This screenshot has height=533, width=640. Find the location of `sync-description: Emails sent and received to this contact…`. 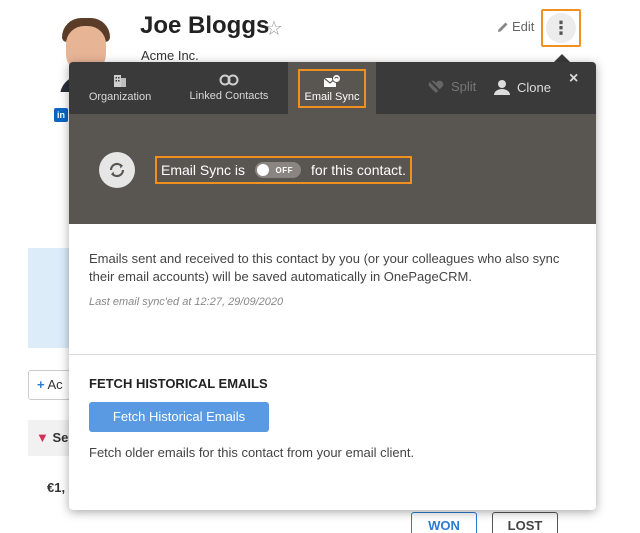

sync-description: Emails sent and received to this contact… is located at coordinates (324, 267).